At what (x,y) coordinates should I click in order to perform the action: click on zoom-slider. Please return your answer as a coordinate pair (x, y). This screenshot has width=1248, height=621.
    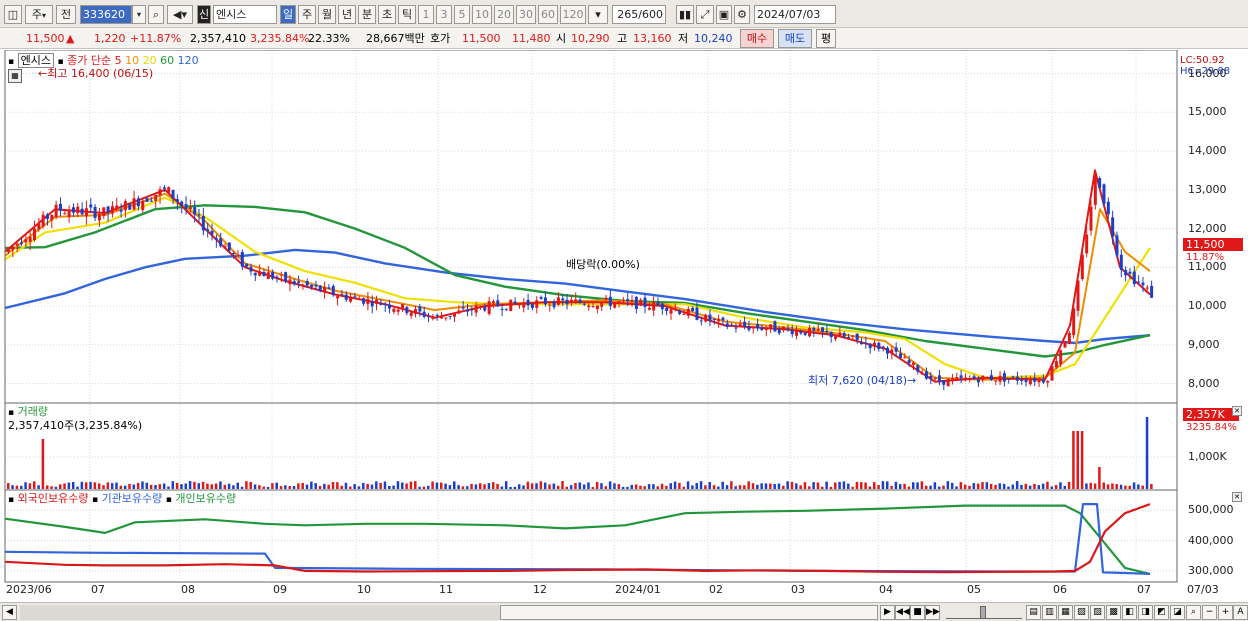
    Looking at the image, I should click on (984, 612).